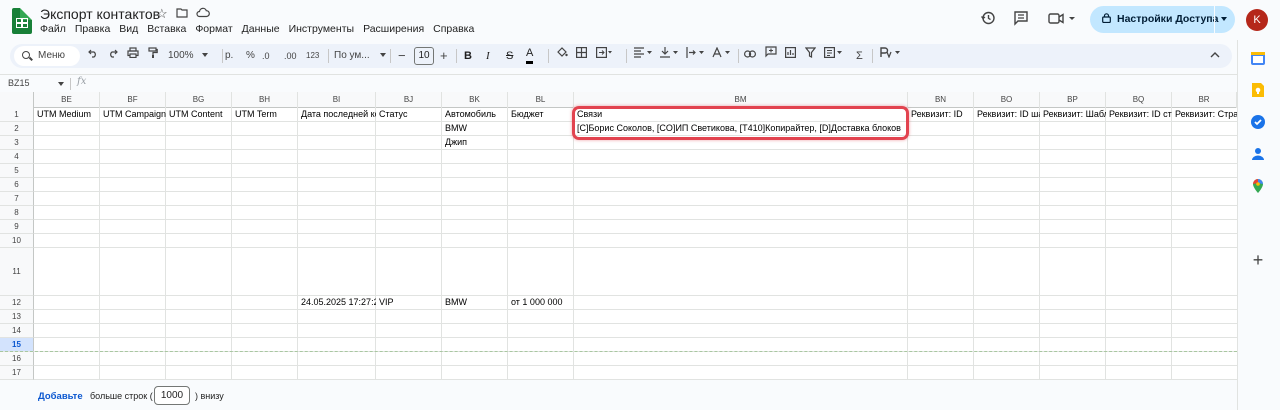 This screenshot has height=410, width=1280. Describe the element at coordinates (475, 142) in the screenshot. I see `cell: Джип` at that location.